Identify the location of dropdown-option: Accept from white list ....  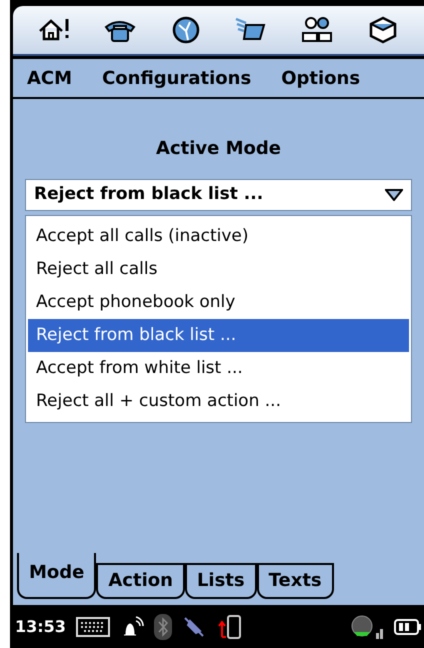
(218, 368).